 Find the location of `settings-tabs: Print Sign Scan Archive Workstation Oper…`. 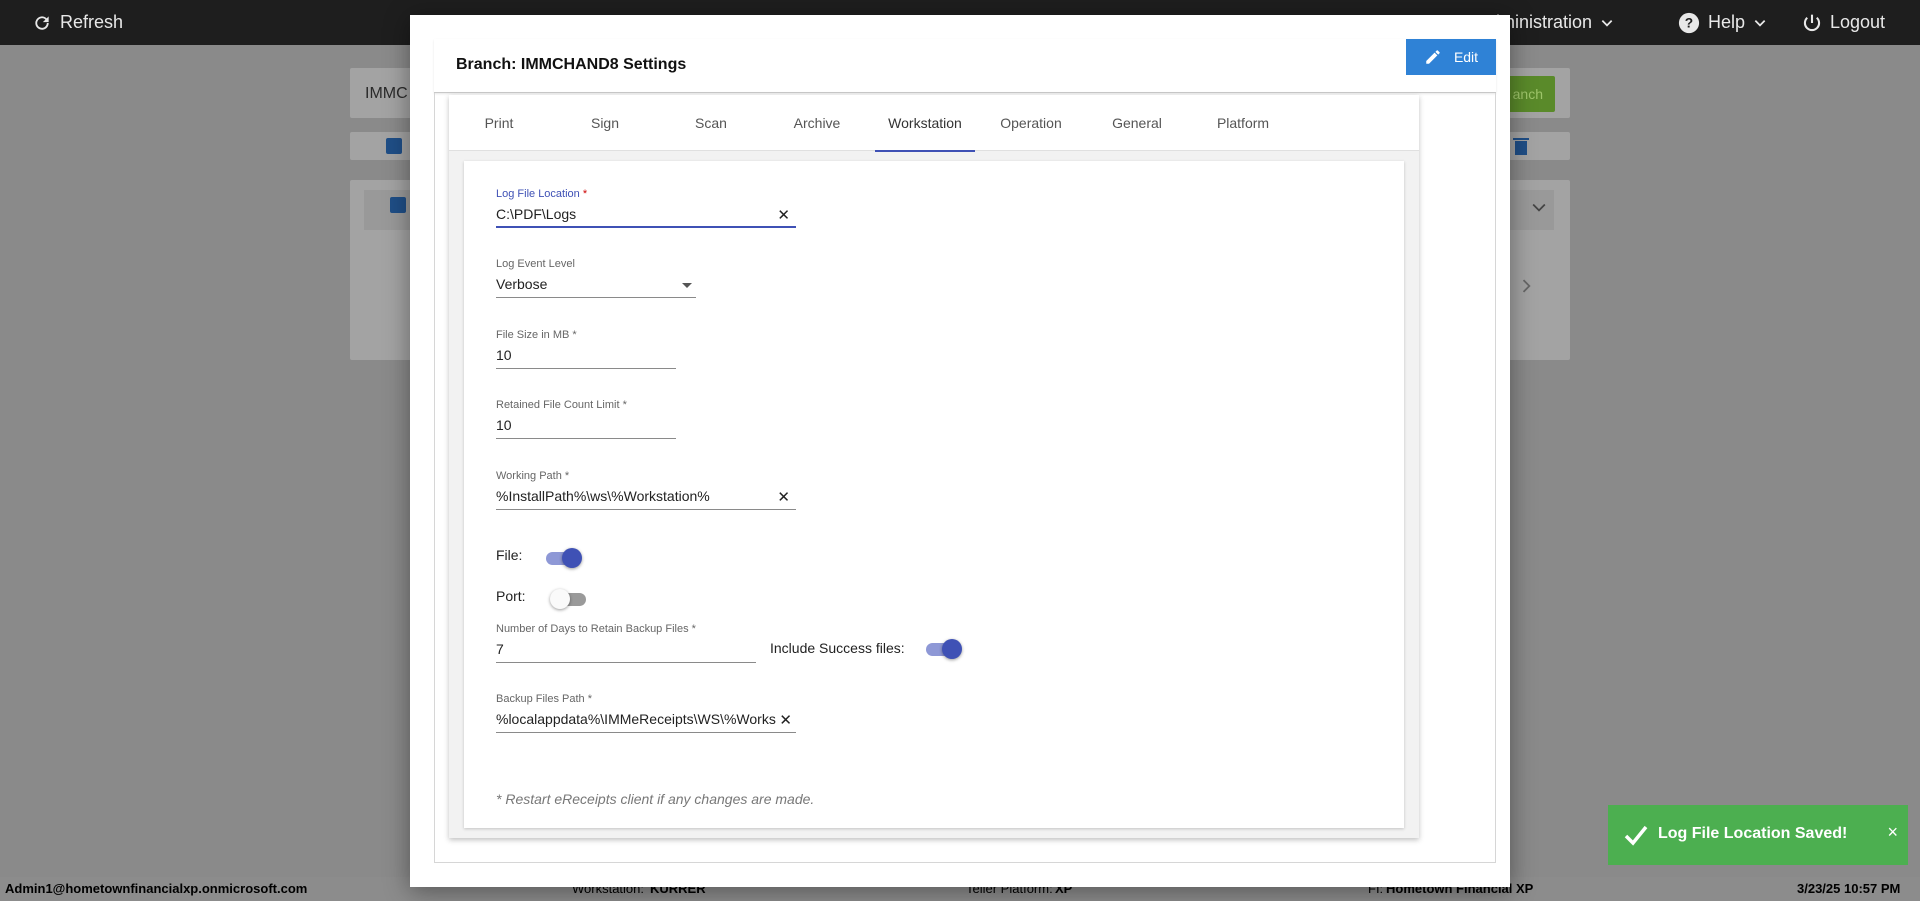

settings-tabs: Print Sign Scan Archive Workstation Oper… is located at coordinates (934, 123).